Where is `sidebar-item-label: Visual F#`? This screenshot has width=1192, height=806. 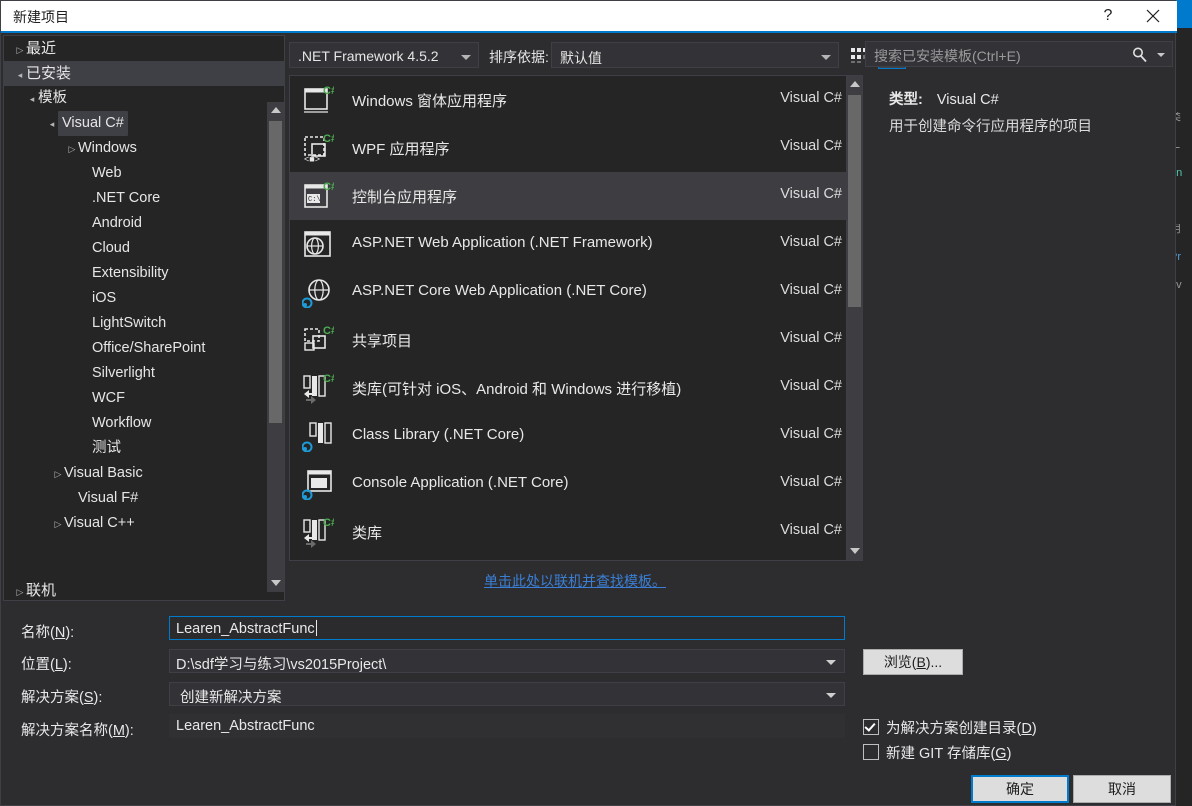 sidebar-item-label: Visual F# is located at coordinates (108, 498).